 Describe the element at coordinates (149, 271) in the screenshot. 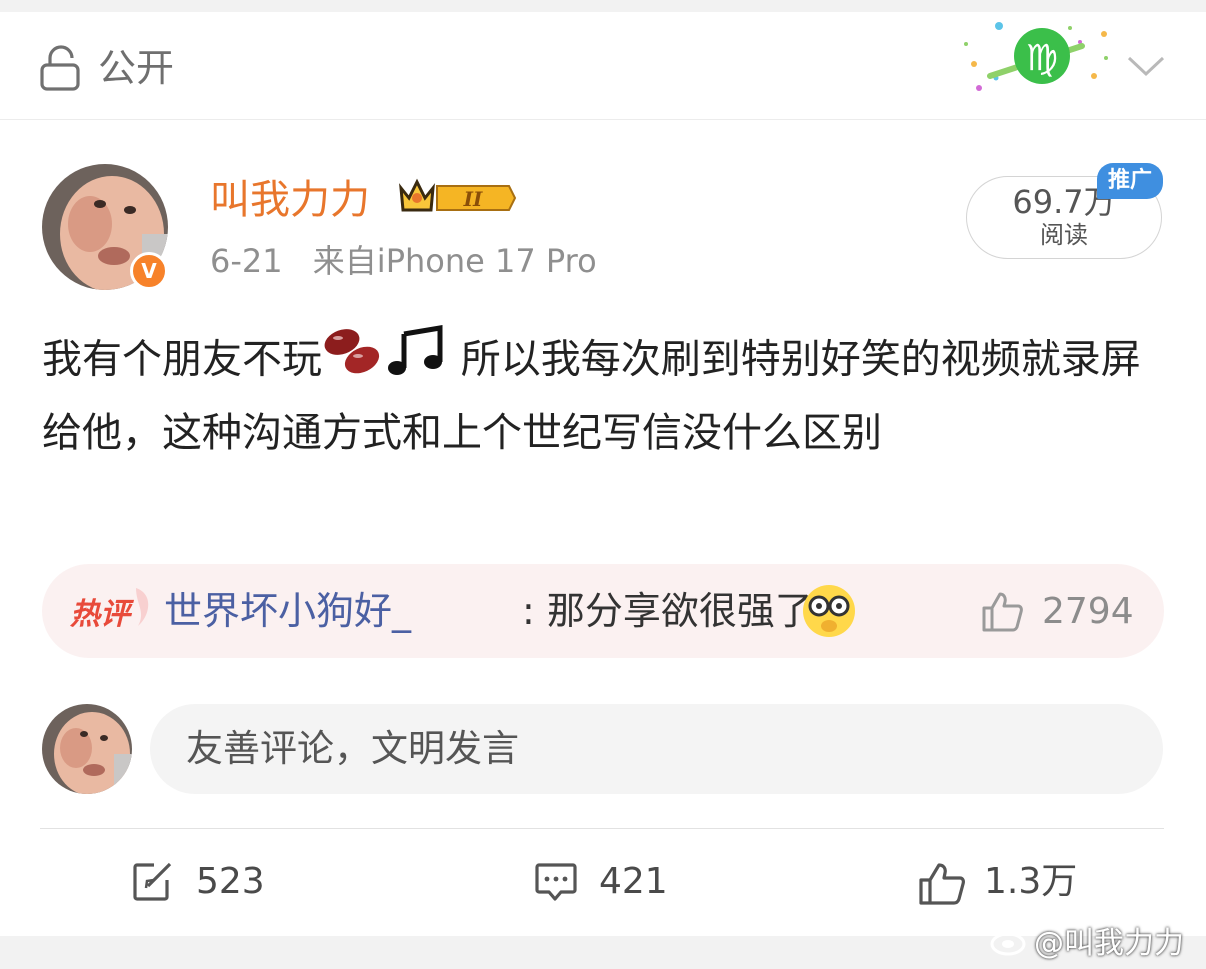

I see `verified-v-icon: V` at that location.